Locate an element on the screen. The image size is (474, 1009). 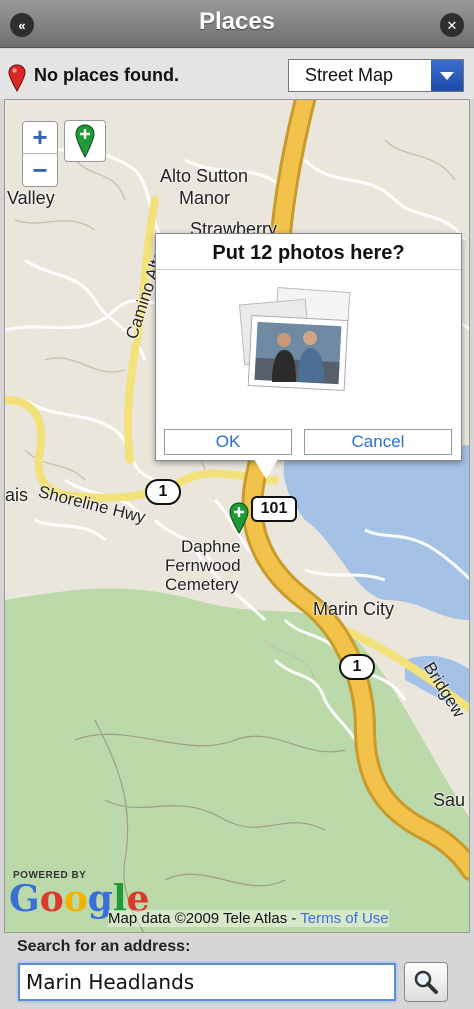
search-icon is located at coordinates (426, 982).